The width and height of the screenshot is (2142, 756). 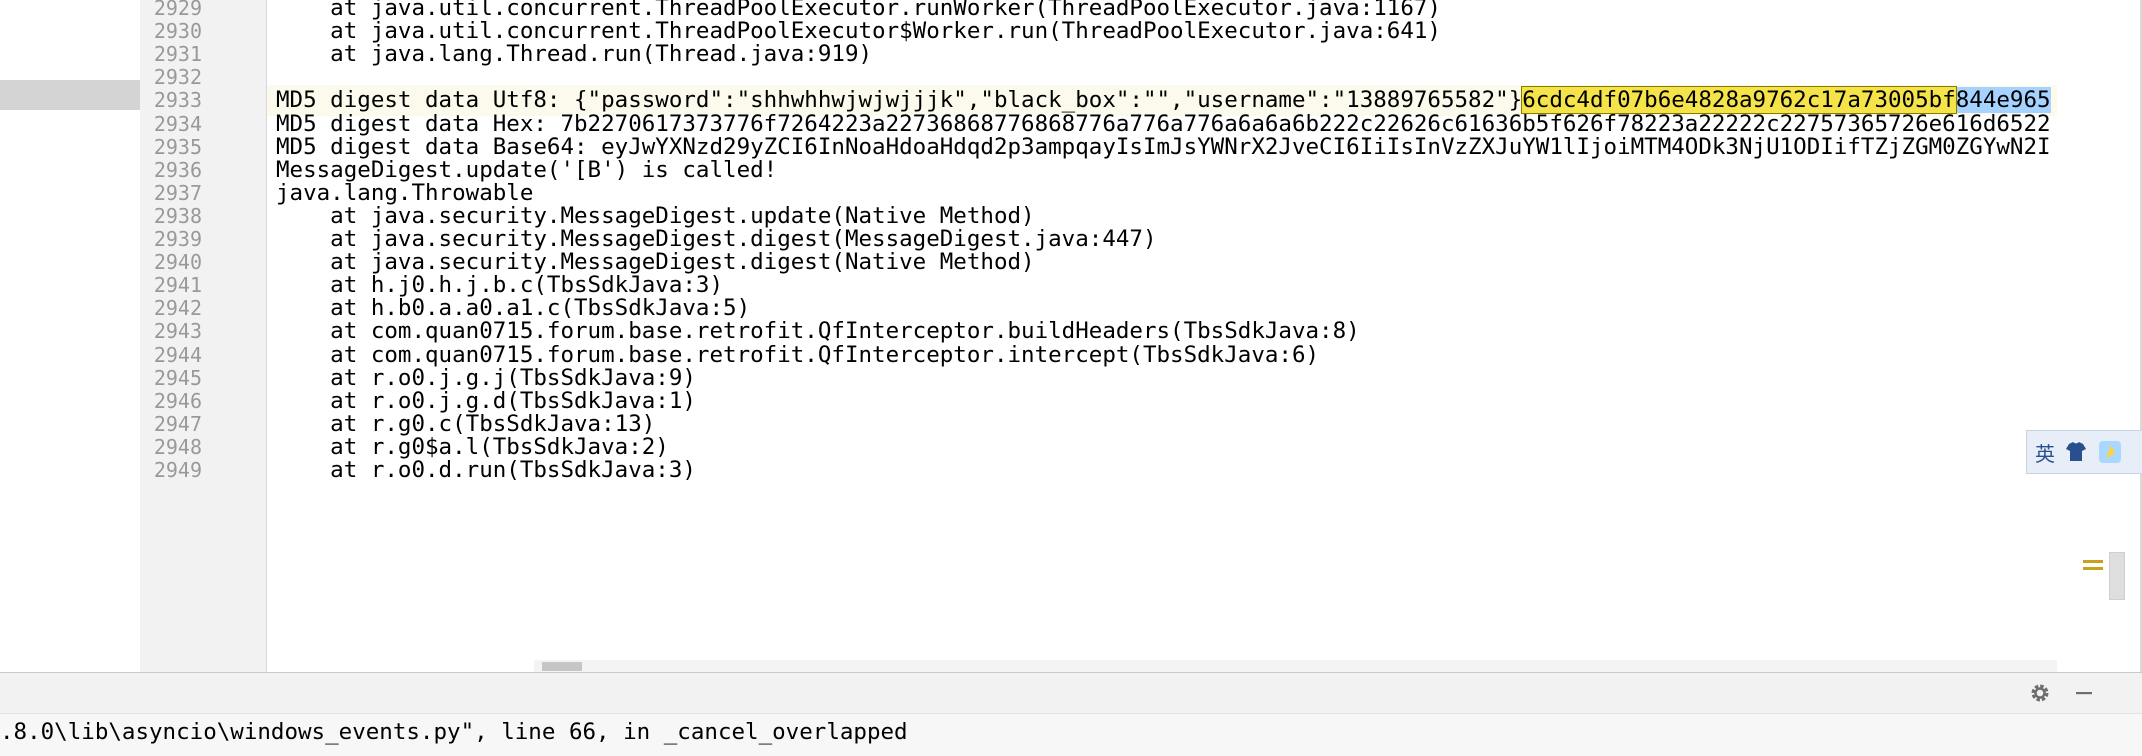 What do you see at coordinates (1295, 666) in the screenshot?
I see `horizontal-scrollbar` at bounding box center [1295, 666].